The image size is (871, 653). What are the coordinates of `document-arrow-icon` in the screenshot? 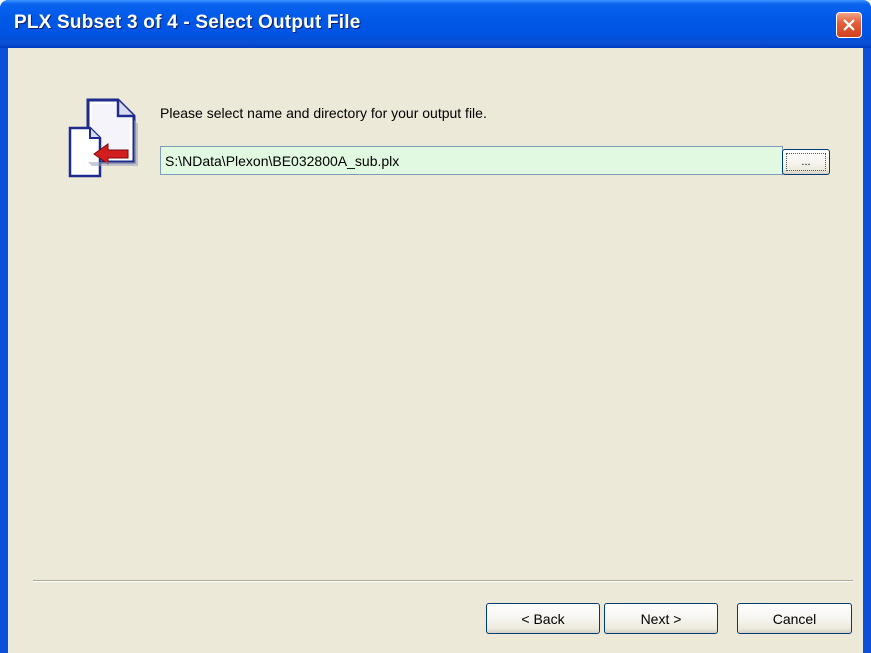 It's located at (103, 138).